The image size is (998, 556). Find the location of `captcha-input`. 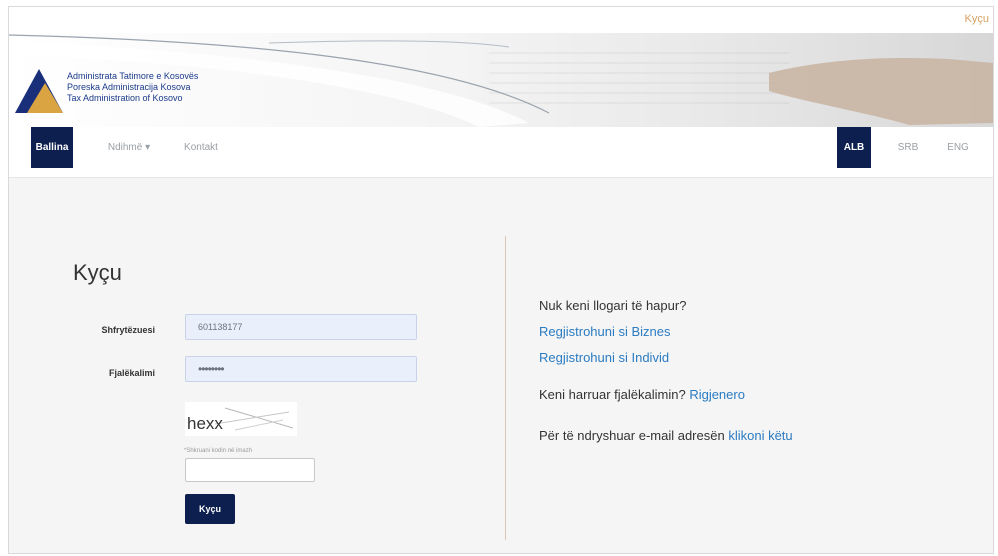

captcha-input is located at coordinates (250, 470).